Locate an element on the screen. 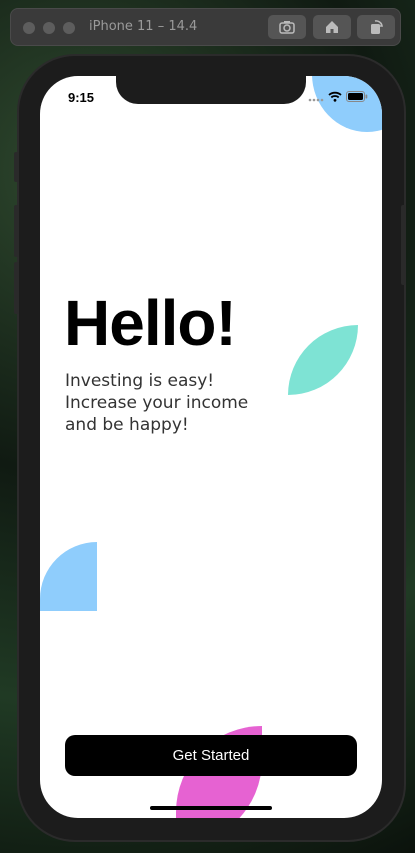  screenshot-button is located at coordinates (287, 27).